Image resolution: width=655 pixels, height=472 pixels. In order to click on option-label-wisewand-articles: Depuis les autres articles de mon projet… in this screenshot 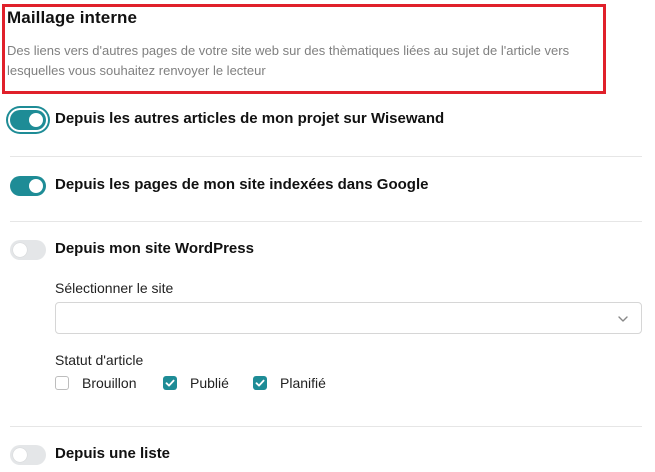, I will do `click(250, 118)`.